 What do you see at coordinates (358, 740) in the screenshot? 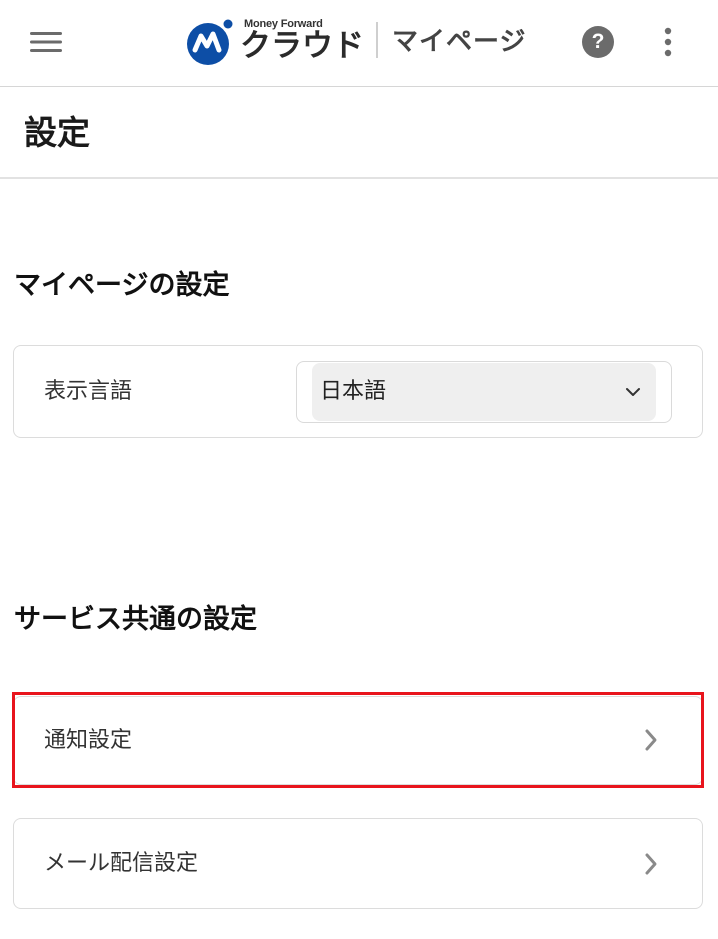
I see `notification-settings-row: 通知設定` at bounding box center [358, 740].